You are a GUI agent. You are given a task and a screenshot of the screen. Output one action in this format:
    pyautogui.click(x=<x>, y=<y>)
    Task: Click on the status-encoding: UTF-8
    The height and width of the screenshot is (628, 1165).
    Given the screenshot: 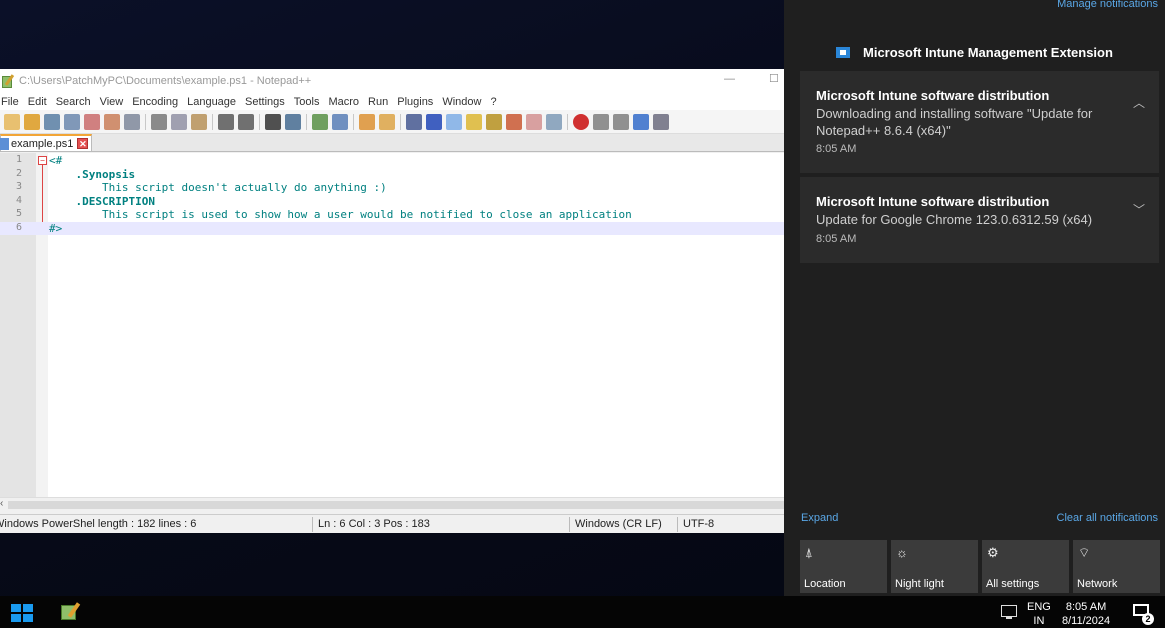 What is the action you would take?
    pyautogui.click(x=699, y=524)
    